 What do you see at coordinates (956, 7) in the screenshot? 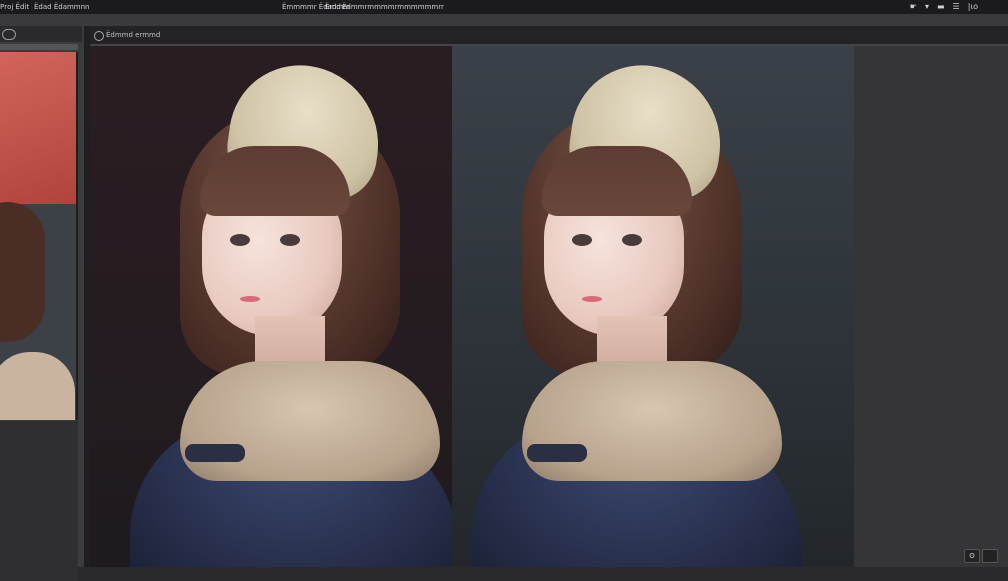
I see `menu-icon: ☰` at bounding box center [956, 7].